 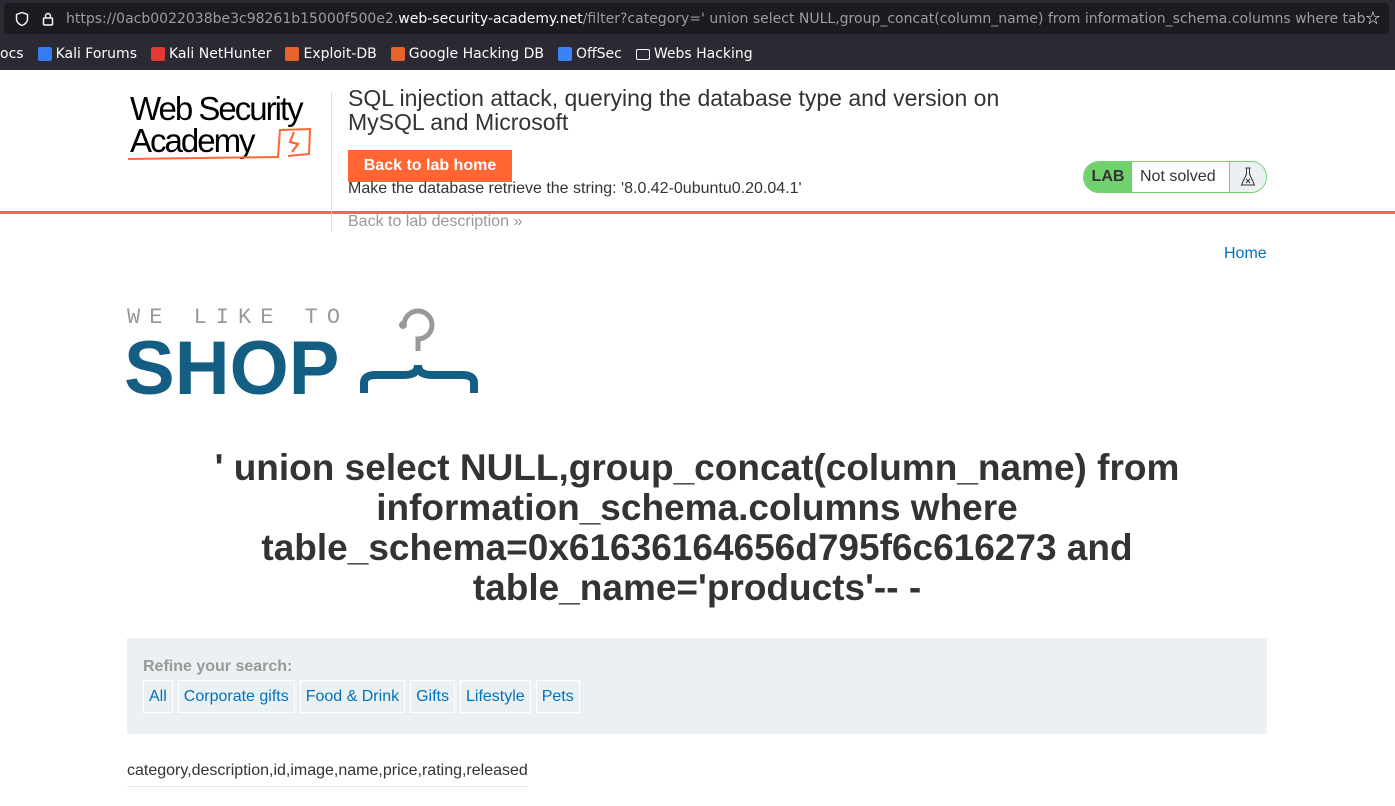 I want to click on flask-icon, so click(x=1248, y=177).